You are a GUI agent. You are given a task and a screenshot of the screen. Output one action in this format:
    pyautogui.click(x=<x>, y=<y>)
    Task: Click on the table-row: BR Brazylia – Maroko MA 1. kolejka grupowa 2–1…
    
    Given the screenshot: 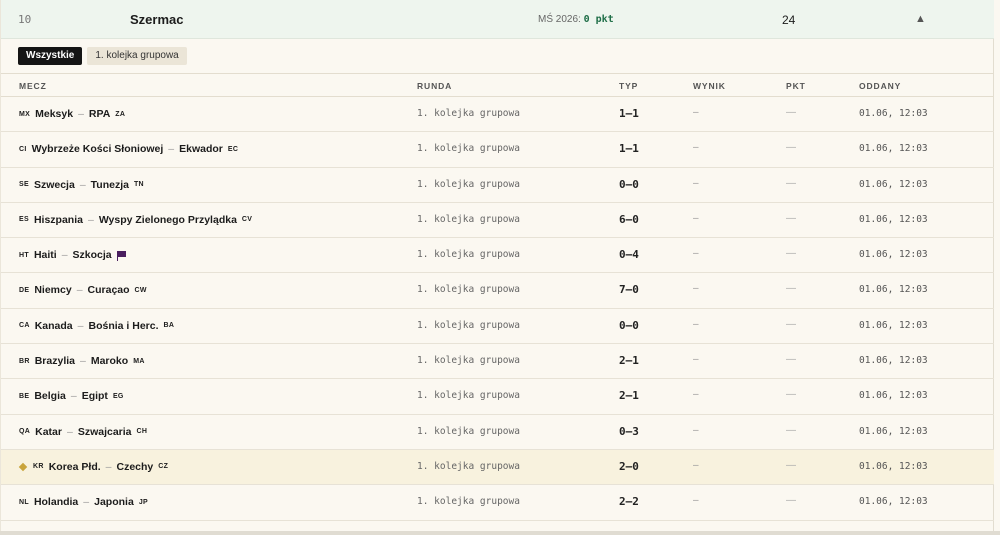 What is the action you would take?
    pyautogui.click(x=497, y=362)
    